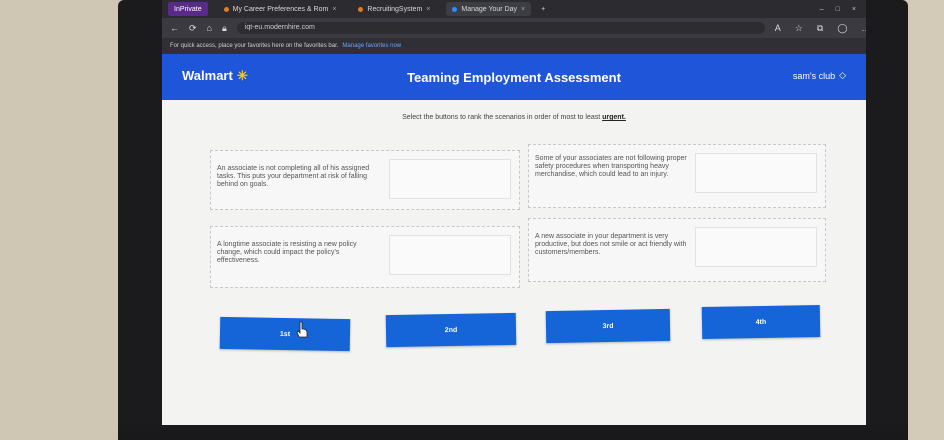 The width and height of the screenshot is (944, 440). I want to click on page-title: Teaming Employment Assessment, so click(514, 77).